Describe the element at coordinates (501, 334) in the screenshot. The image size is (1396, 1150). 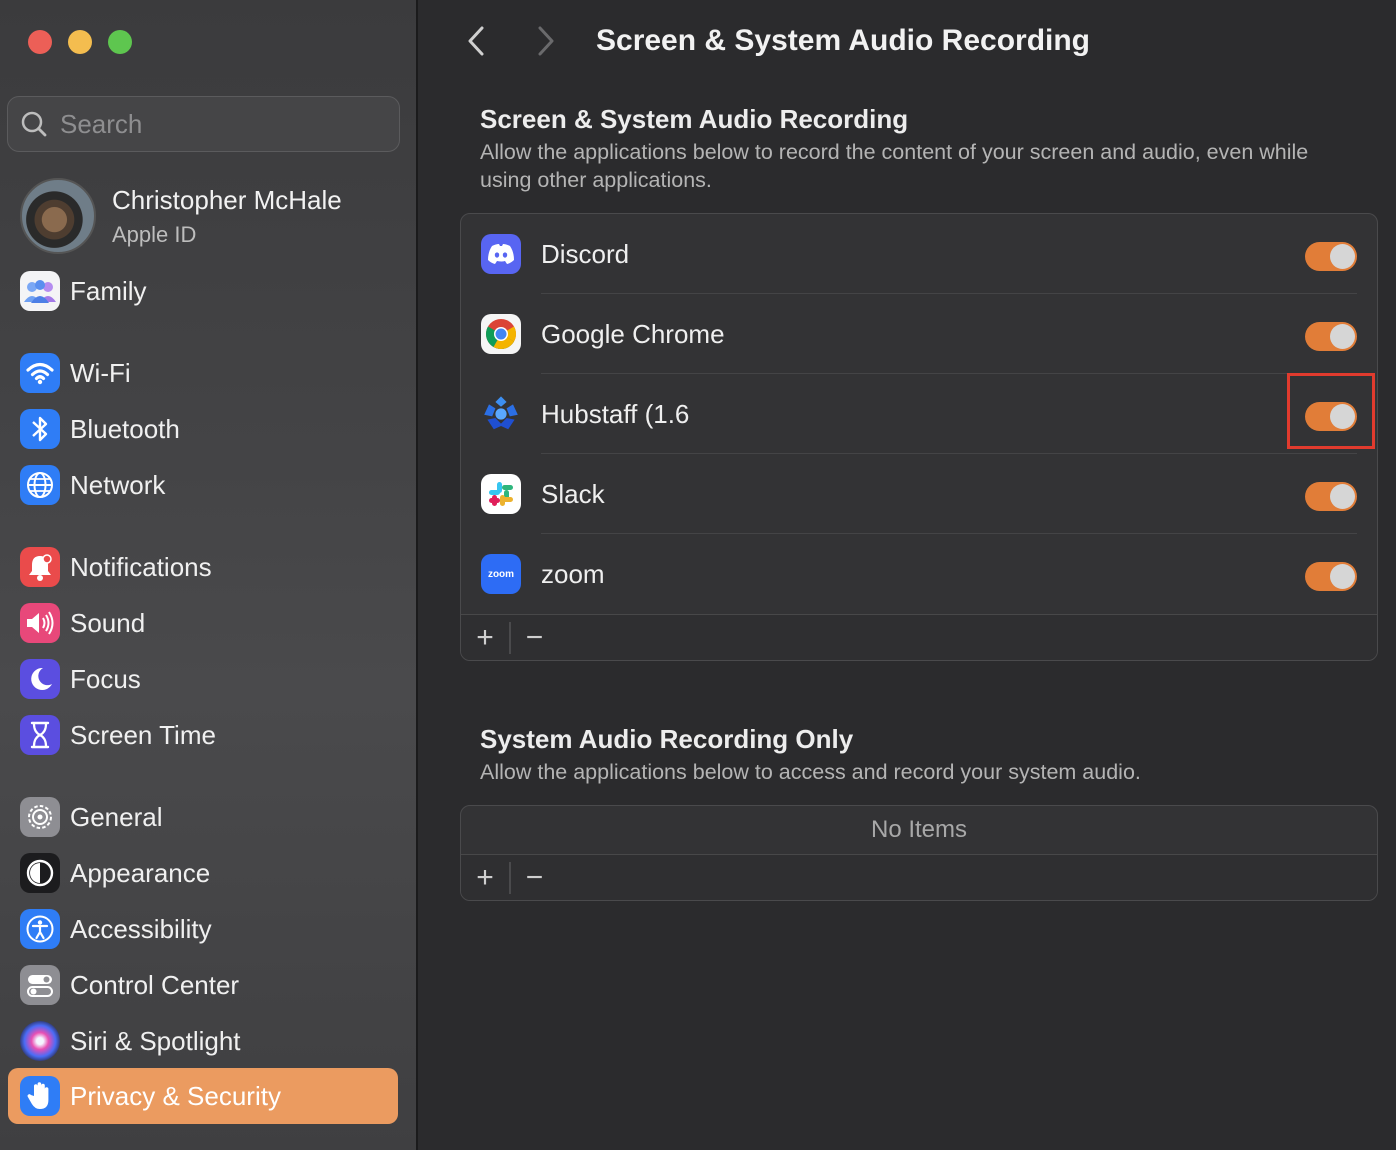
I see `chrome-icon` at that location.